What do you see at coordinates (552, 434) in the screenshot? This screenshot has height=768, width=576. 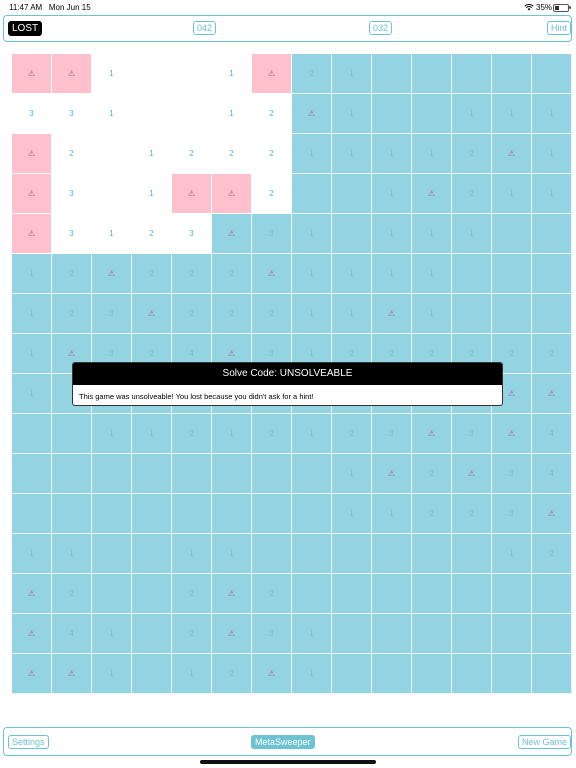 I see `covered-cell: 4` at bounding box center [552, 434].